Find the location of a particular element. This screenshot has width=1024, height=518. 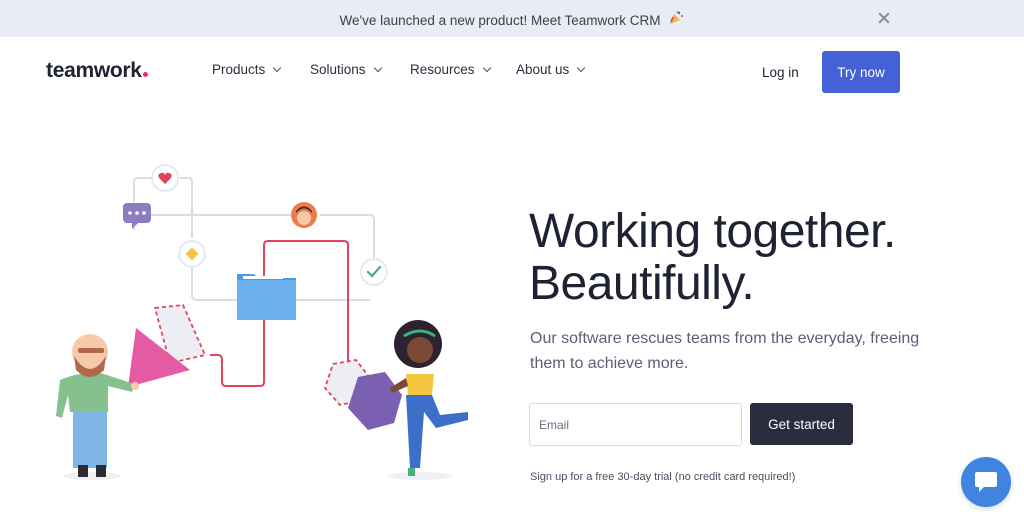

email-field is located at coordinates (635, 424).